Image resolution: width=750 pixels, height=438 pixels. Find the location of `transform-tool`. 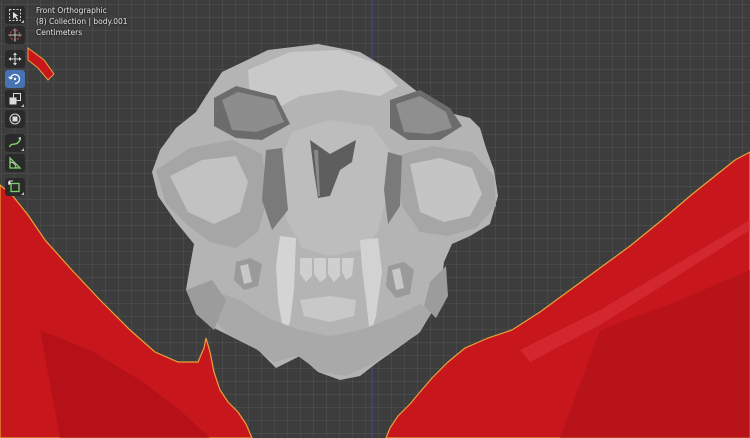

transform-tool is located at coordinates (15, 119).